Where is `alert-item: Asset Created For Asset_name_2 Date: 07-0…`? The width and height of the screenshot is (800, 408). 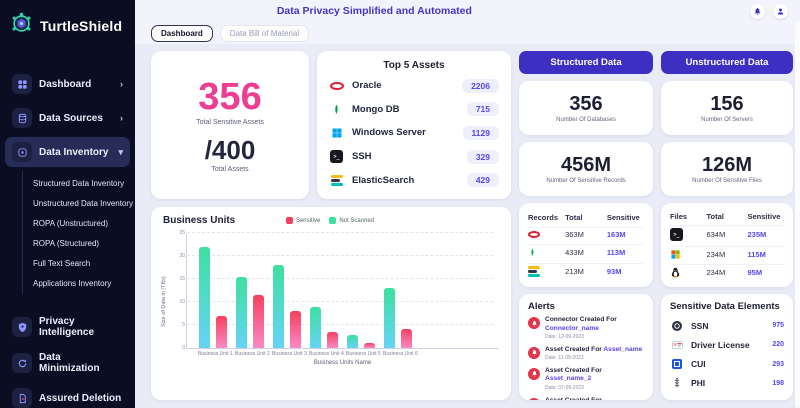
alert-item: Asset Created For Asset_name_2 Date: 07-0… is located at coordinates (586, 380).